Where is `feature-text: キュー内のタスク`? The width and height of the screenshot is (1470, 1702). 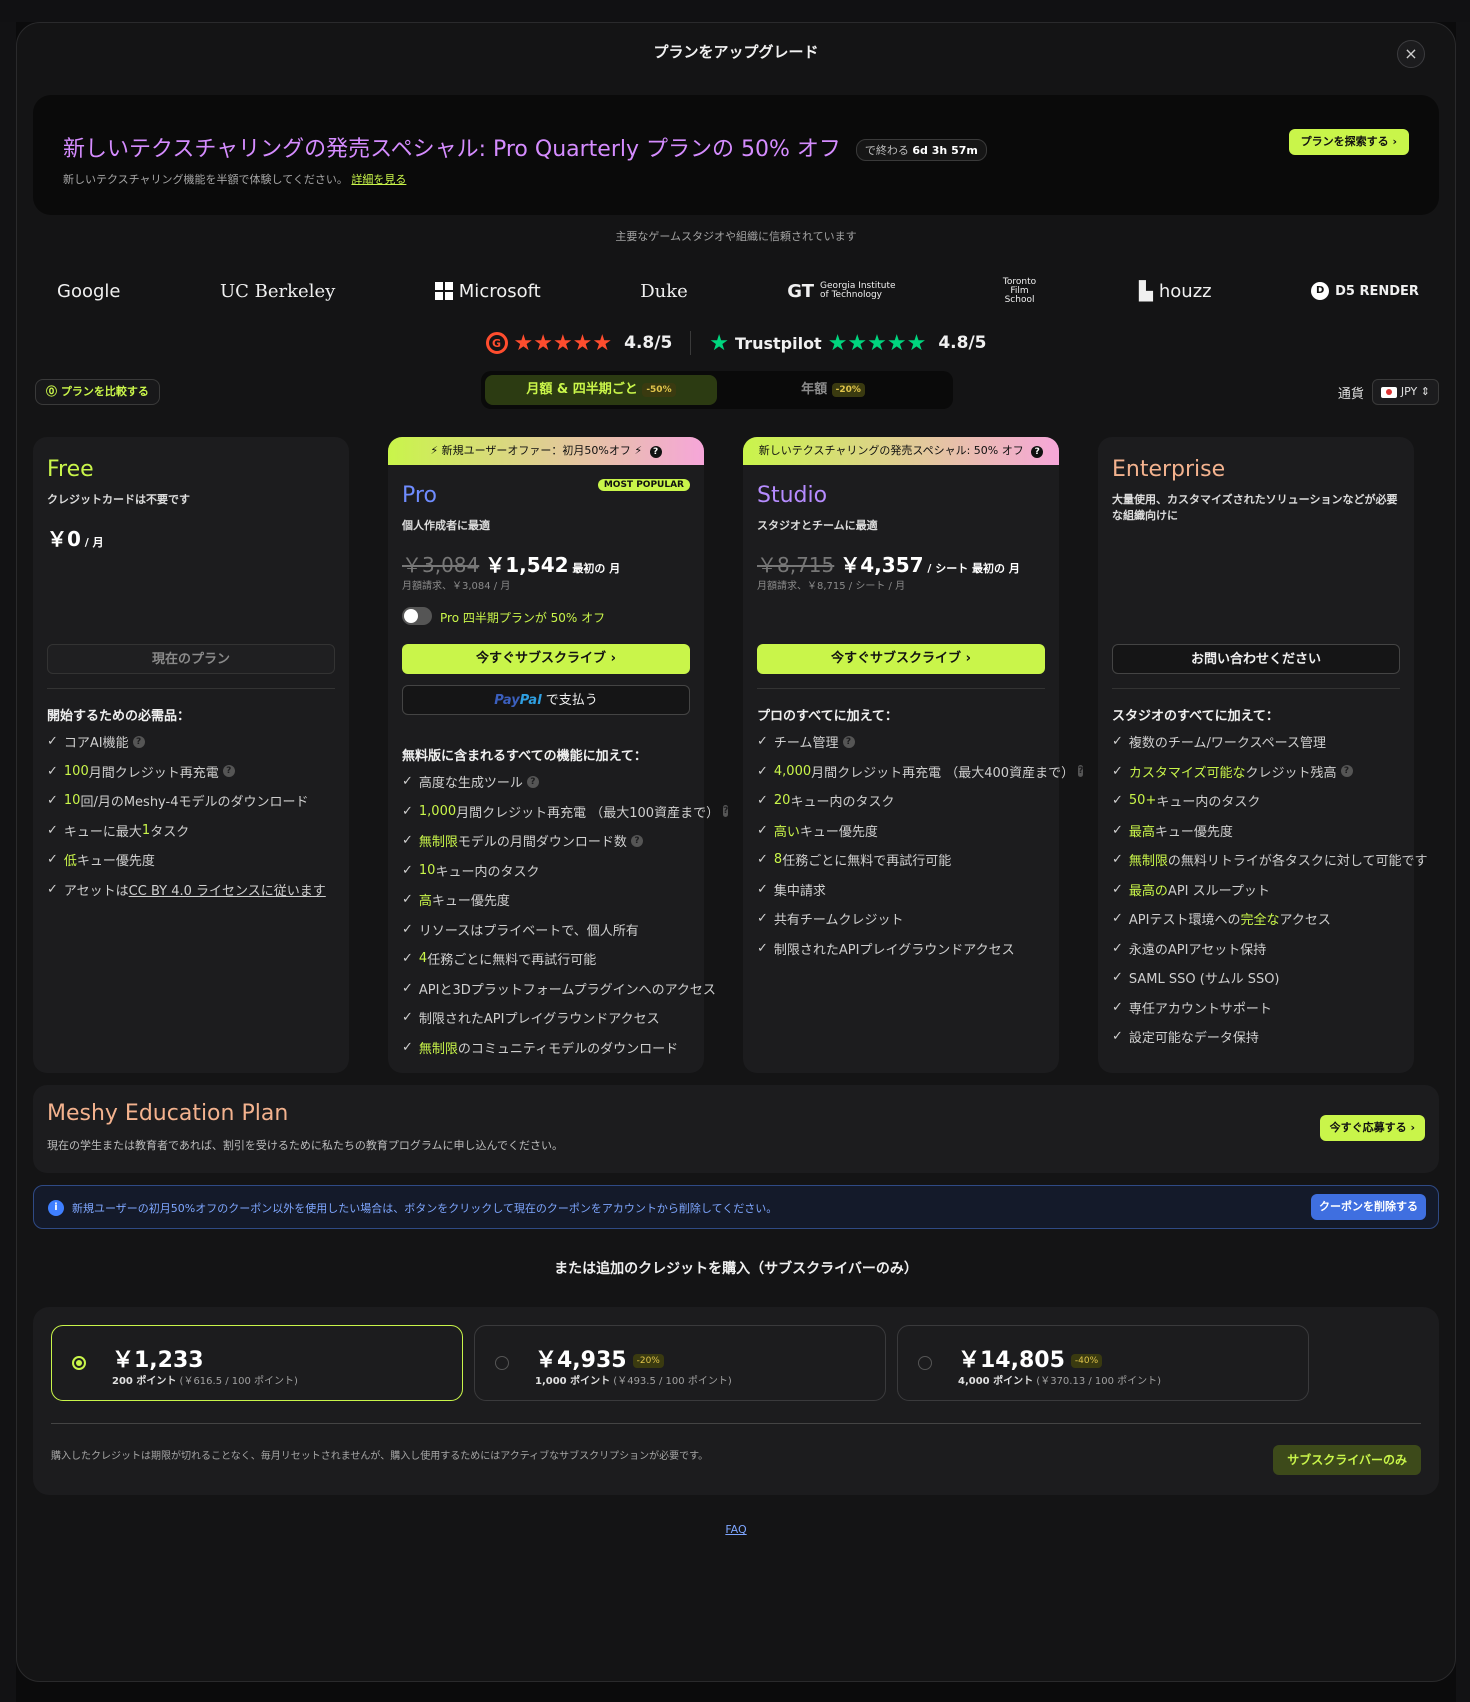 feature-text: キュー内のタスク is located at coordinates (1208, 803).